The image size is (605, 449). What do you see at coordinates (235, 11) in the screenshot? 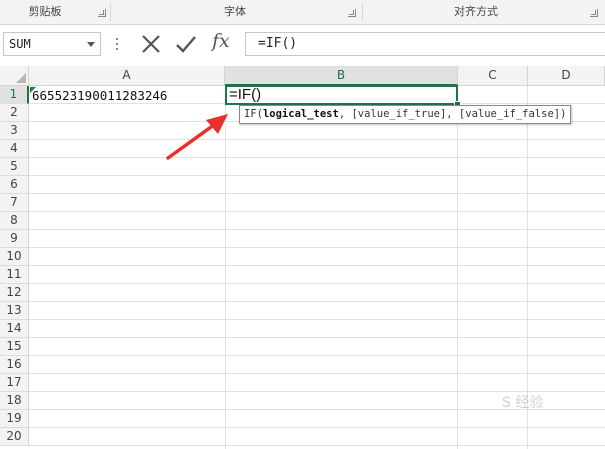
I see `ribbon-group-font: 字体` at bounding box center [235, 11].